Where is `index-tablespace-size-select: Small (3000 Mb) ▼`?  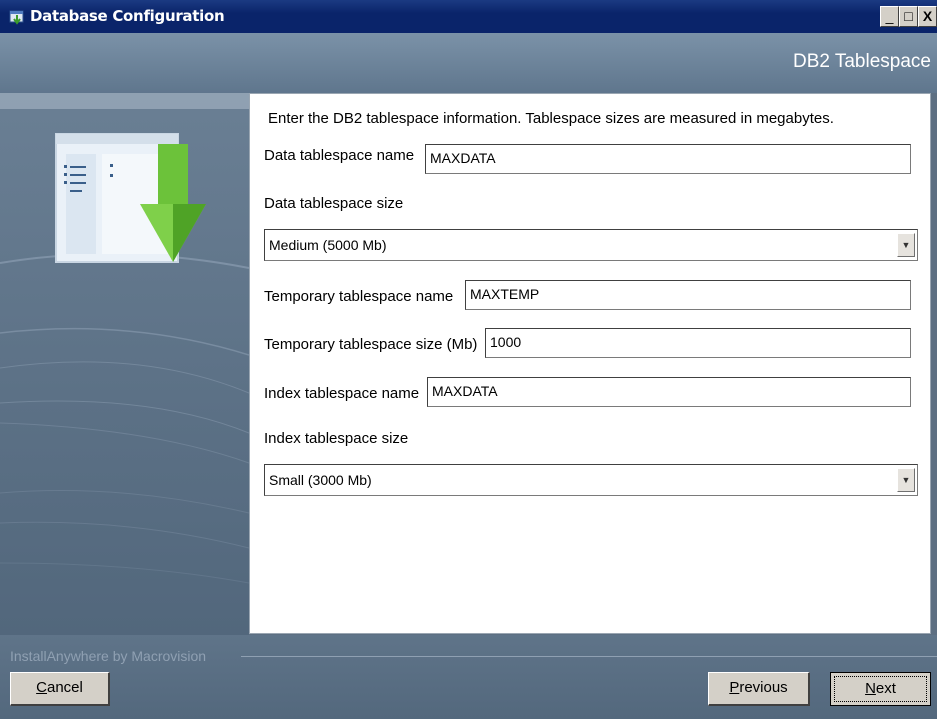
index-tablespace-size-select: Small (3000 Mb) ▼ is located at coordinates (591, 480).